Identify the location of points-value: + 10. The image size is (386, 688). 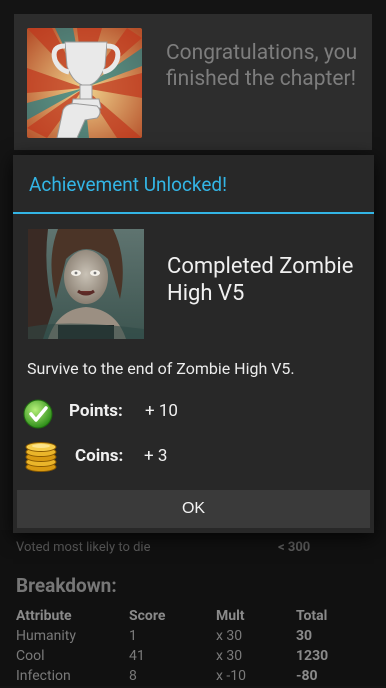
(161, 411).